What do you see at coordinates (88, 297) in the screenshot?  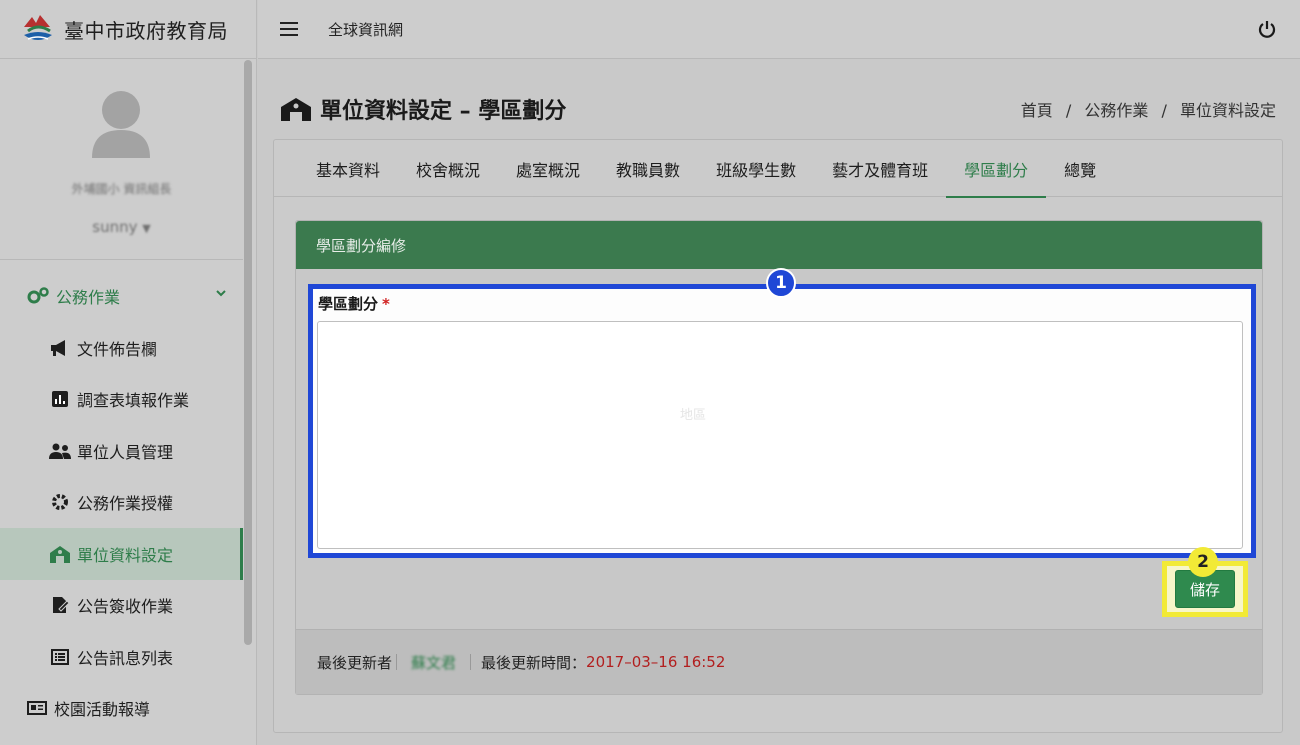 I see `sidebar-group-label: 公務作業` at bounding box center [88, 297].